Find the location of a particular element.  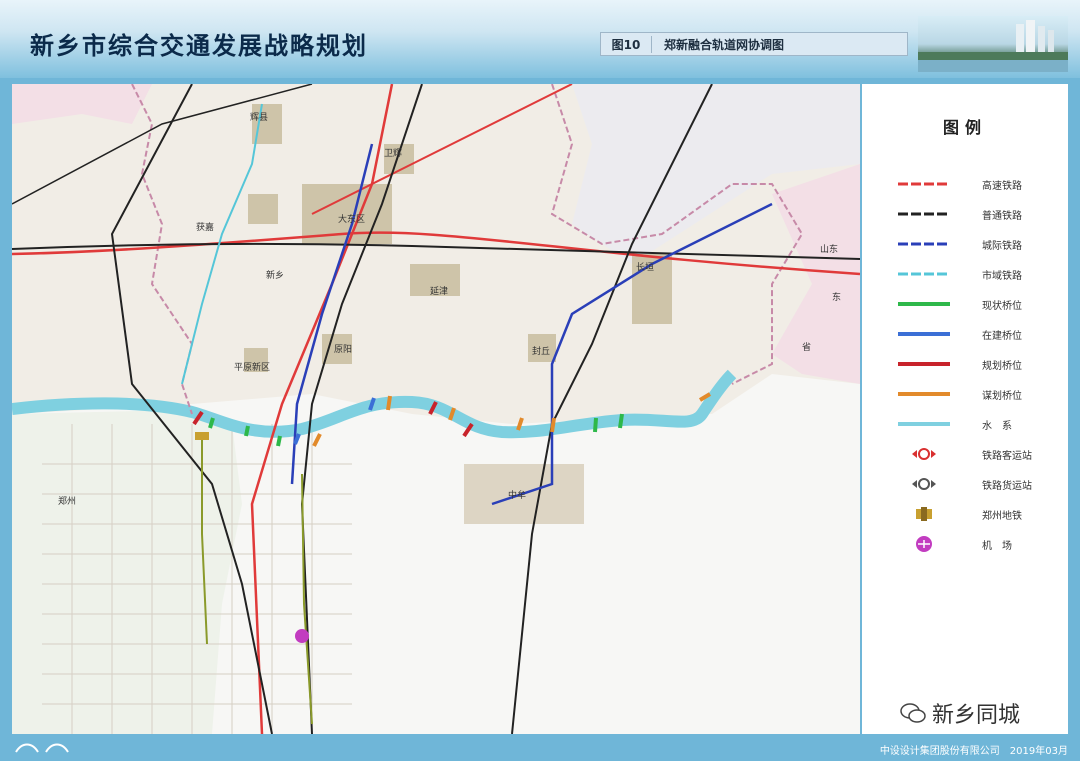

red-bar-icon is located at coordinates (924, 364).